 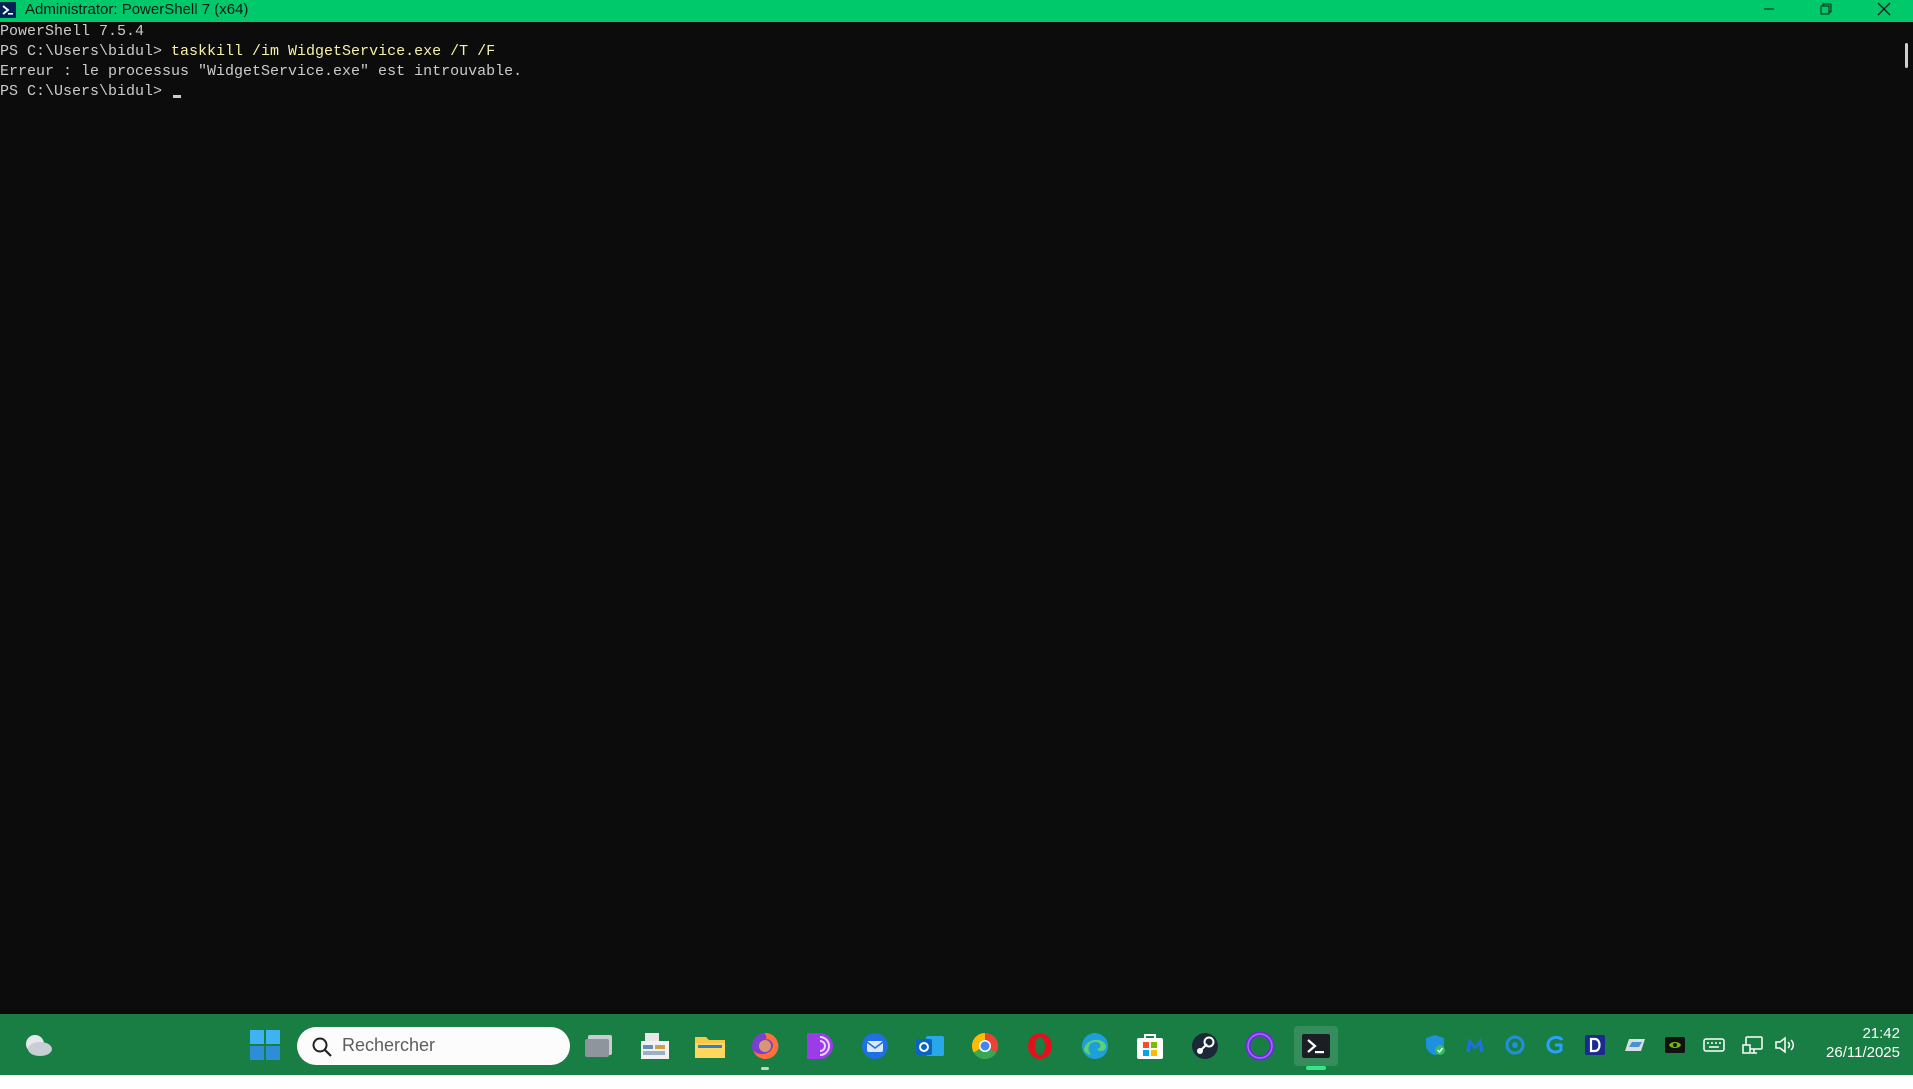 I want to click on search-box: Rechercher, so click(x=433, y=1046).